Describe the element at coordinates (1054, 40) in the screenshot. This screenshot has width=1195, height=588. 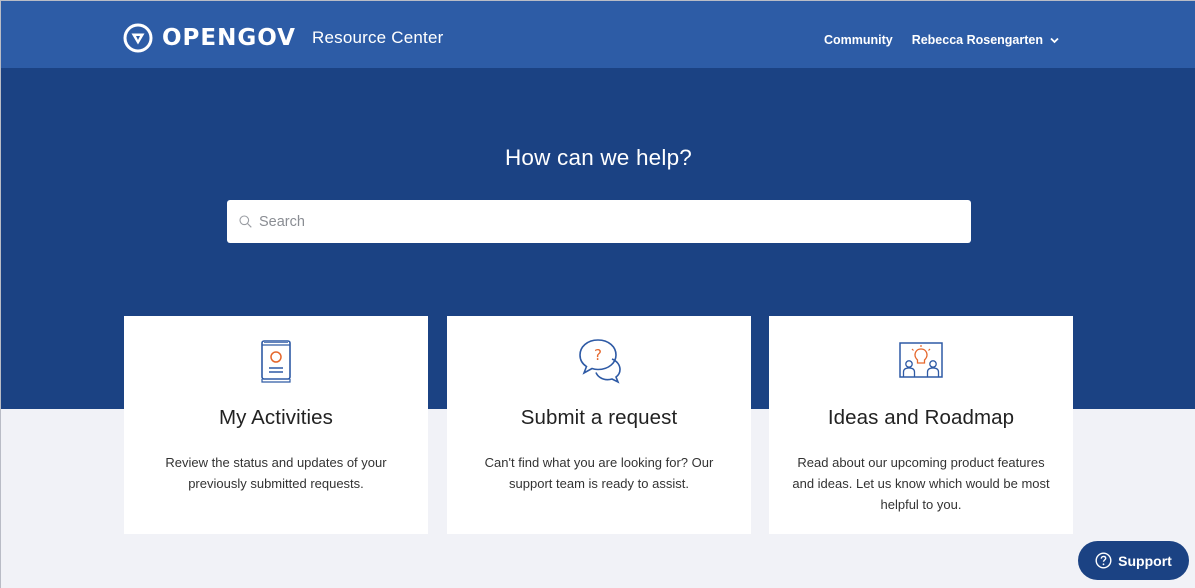
I see `chevron-down-icon` at that location.